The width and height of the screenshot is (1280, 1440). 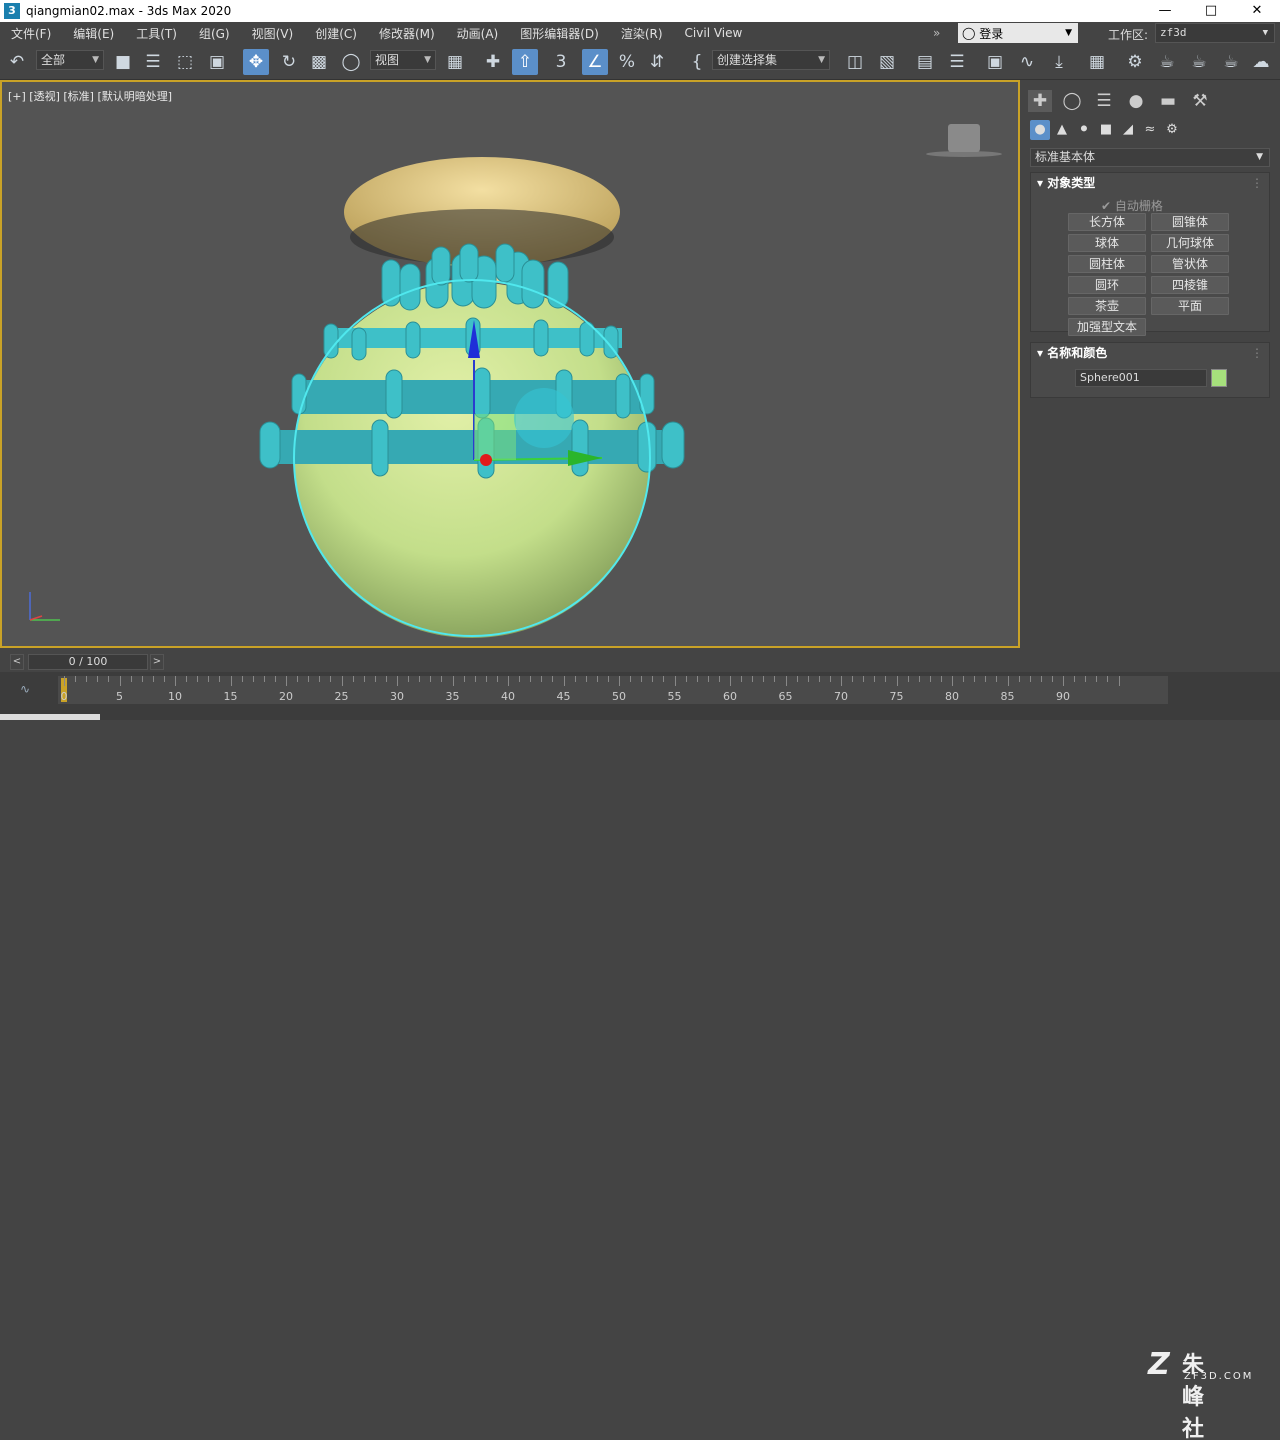 What do you see at coordinates (887, 62) in the screenshot?
I see `align-icon: ▧` at bounding box center [887, 62].